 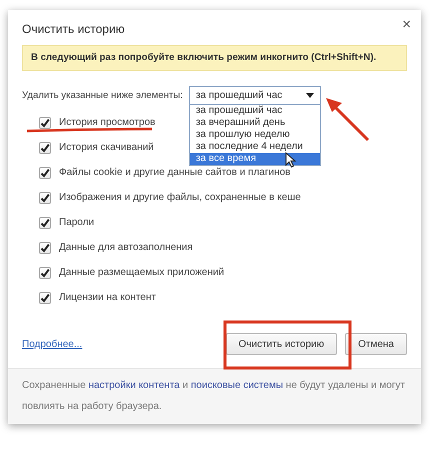 I want to click on incognito-tip: В следующий раз попробуйте включить режим инкогнито (Ctrl+Shift+N)., so click(x=214, y=58).